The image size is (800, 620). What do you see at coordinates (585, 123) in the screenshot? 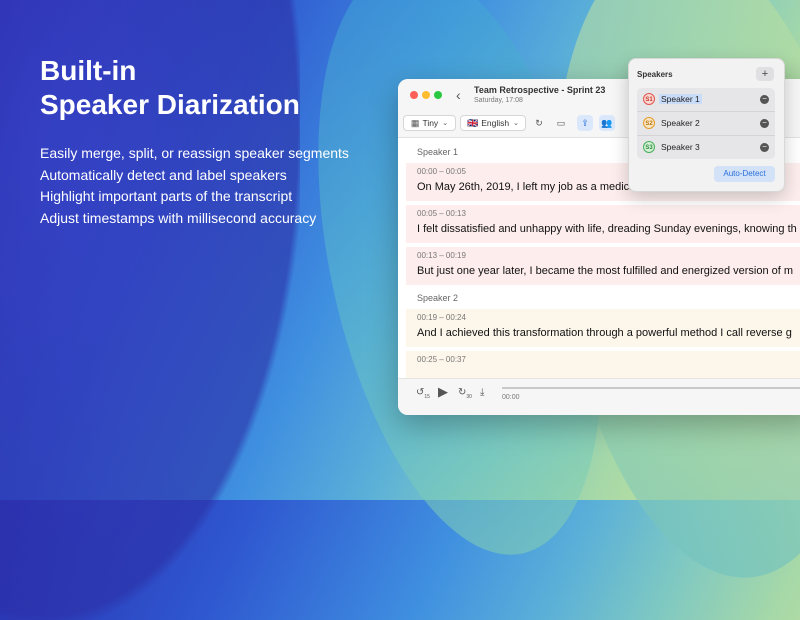
I see `folder-export-icon: ⇪` at bounding box center [585, 123].